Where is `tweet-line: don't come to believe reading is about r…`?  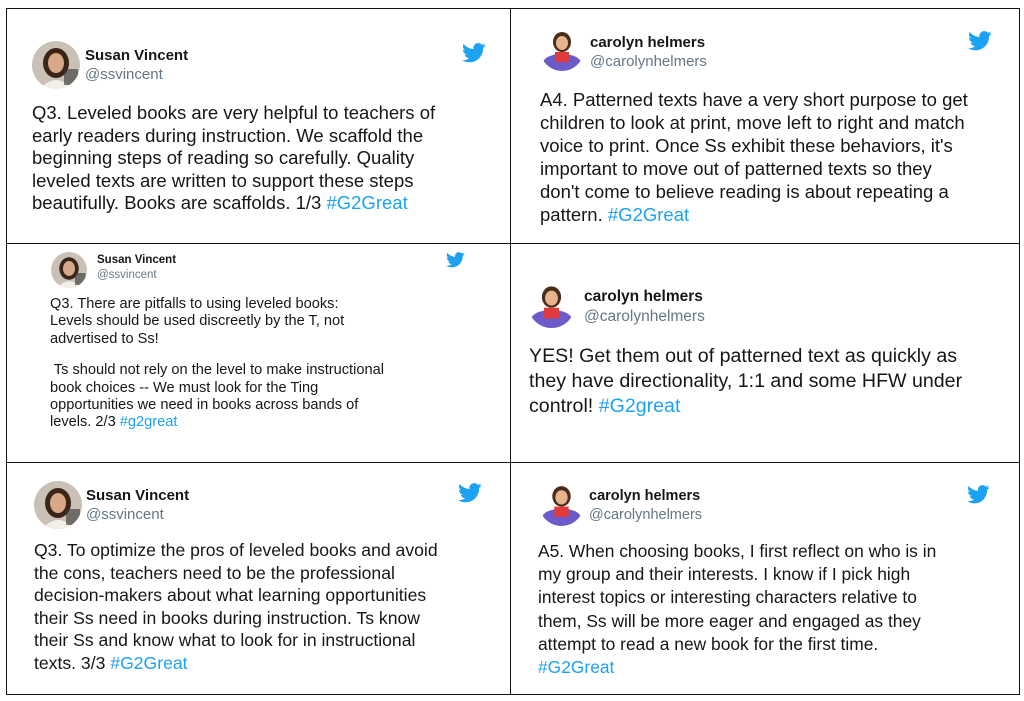
tweet-line: don't come to believe reading is about r… is located at coordinates (744, 191).